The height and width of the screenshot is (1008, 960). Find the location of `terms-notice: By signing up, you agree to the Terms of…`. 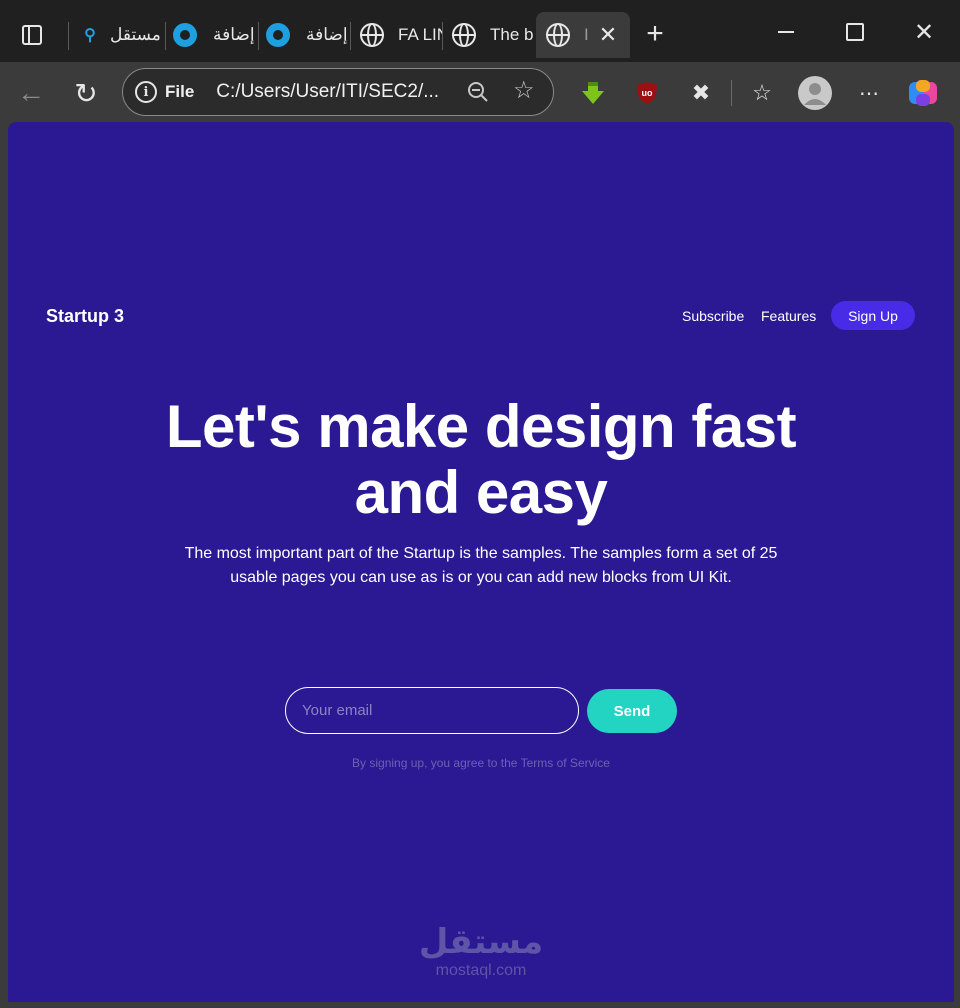

terms-notice: By signing up, you agree to the Terms of… is located at coordinates (481, 763).